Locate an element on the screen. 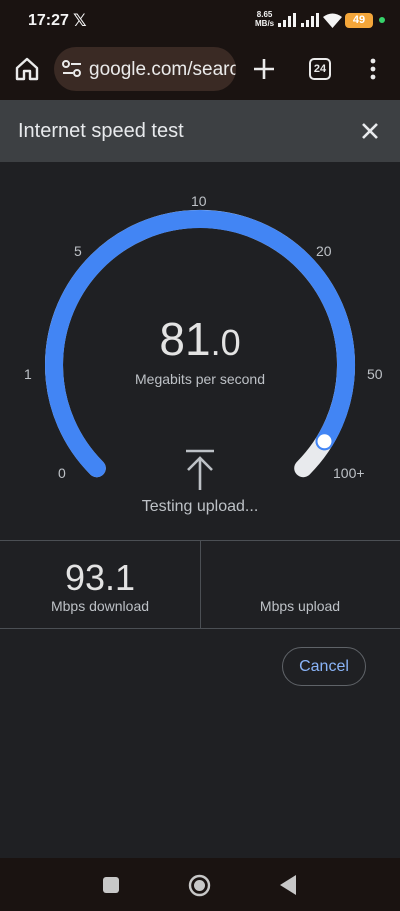 The height and width of the screenshot is (911, 400). tab-count: 24 is located at coordinates (320, 69).